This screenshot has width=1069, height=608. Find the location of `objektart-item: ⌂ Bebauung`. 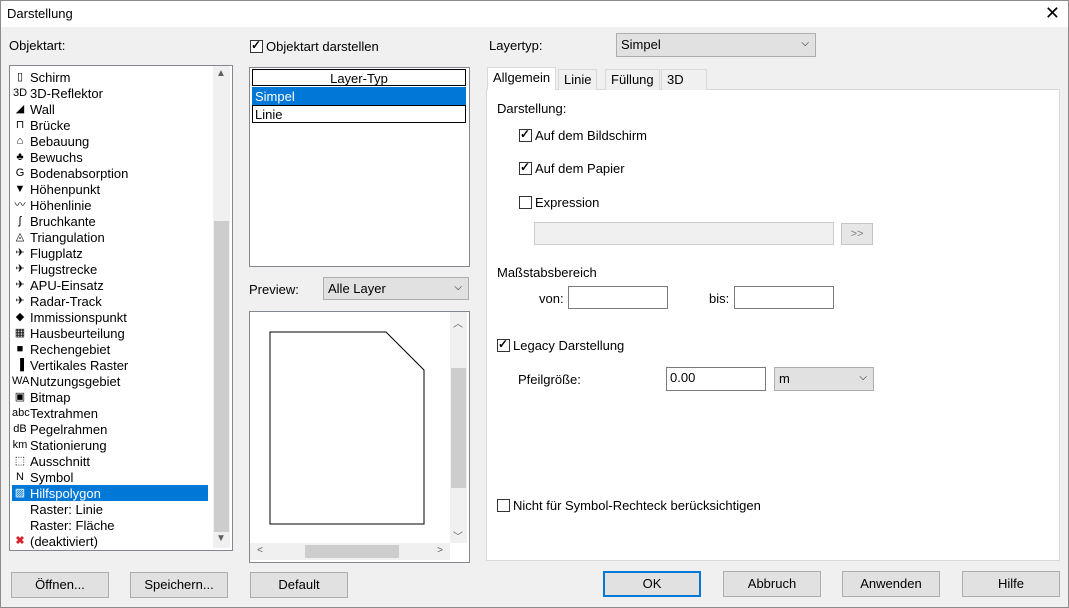

objektart-item: ⌂ Bebauung is located at coordinates (110, 141).